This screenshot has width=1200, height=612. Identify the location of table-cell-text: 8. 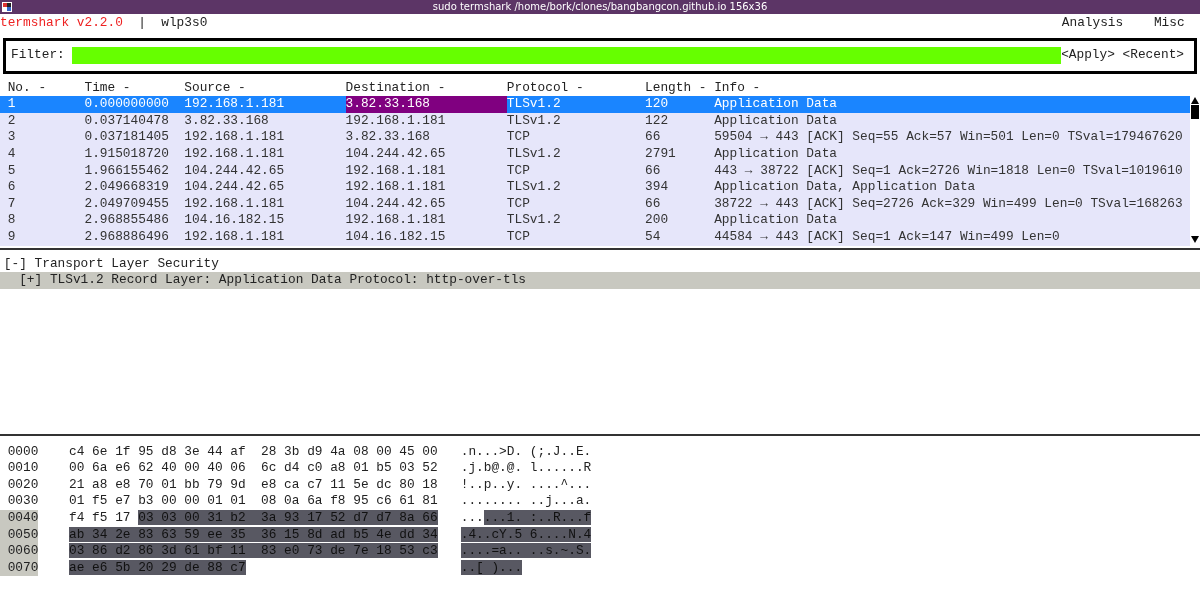
(12, 220).